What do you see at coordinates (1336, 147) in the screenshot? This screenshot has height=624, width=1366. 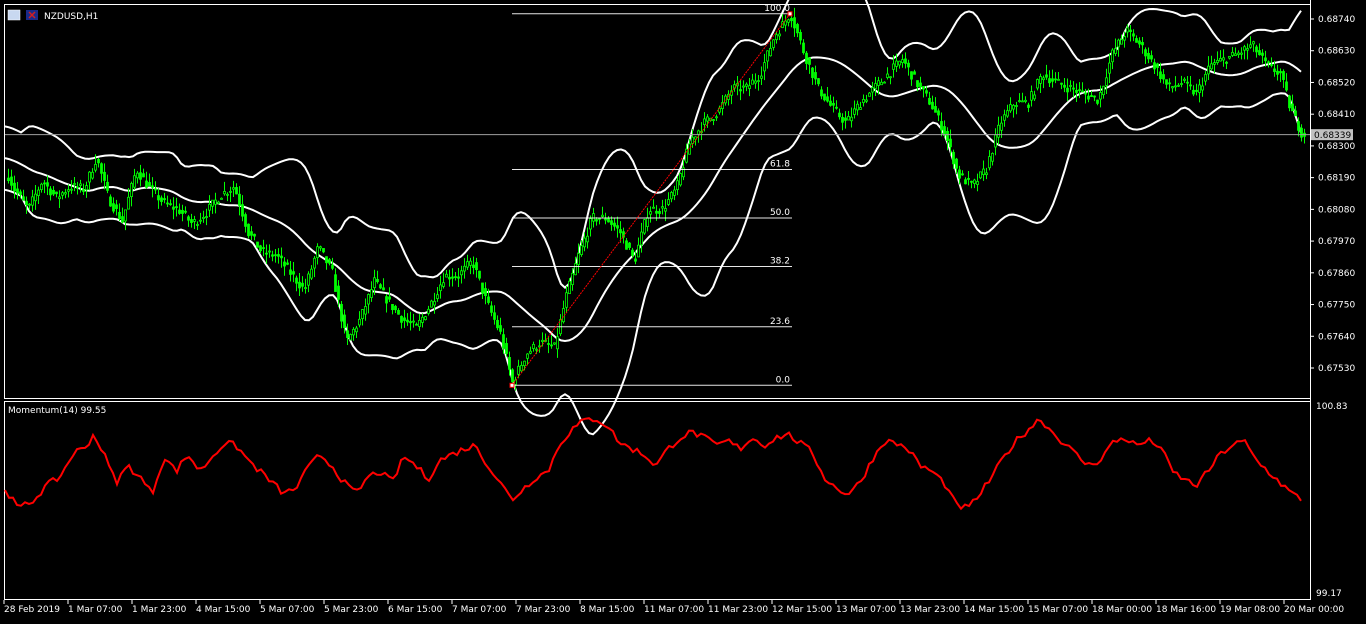 I see `price-axis-label: 0.68300` at bounding box center [1336, 147].